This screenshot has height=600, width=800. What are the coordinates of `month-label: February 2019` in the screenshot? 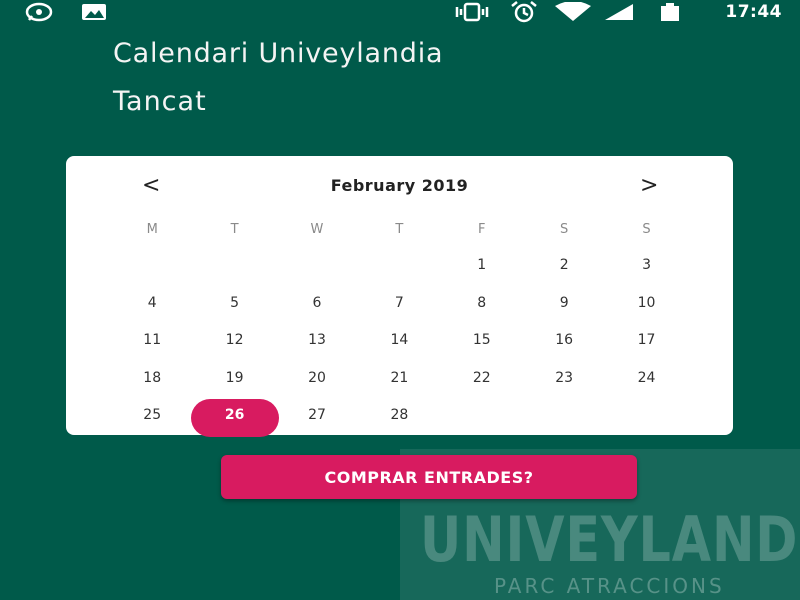 It's located at (399, 185).